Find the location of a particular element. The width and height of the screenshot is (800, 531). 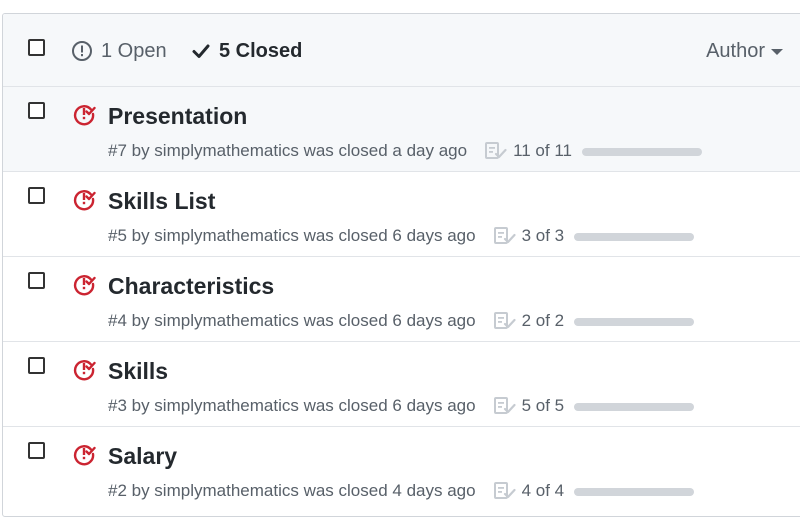

task-count: 5 of 5 is located at coordinates (543, 405).